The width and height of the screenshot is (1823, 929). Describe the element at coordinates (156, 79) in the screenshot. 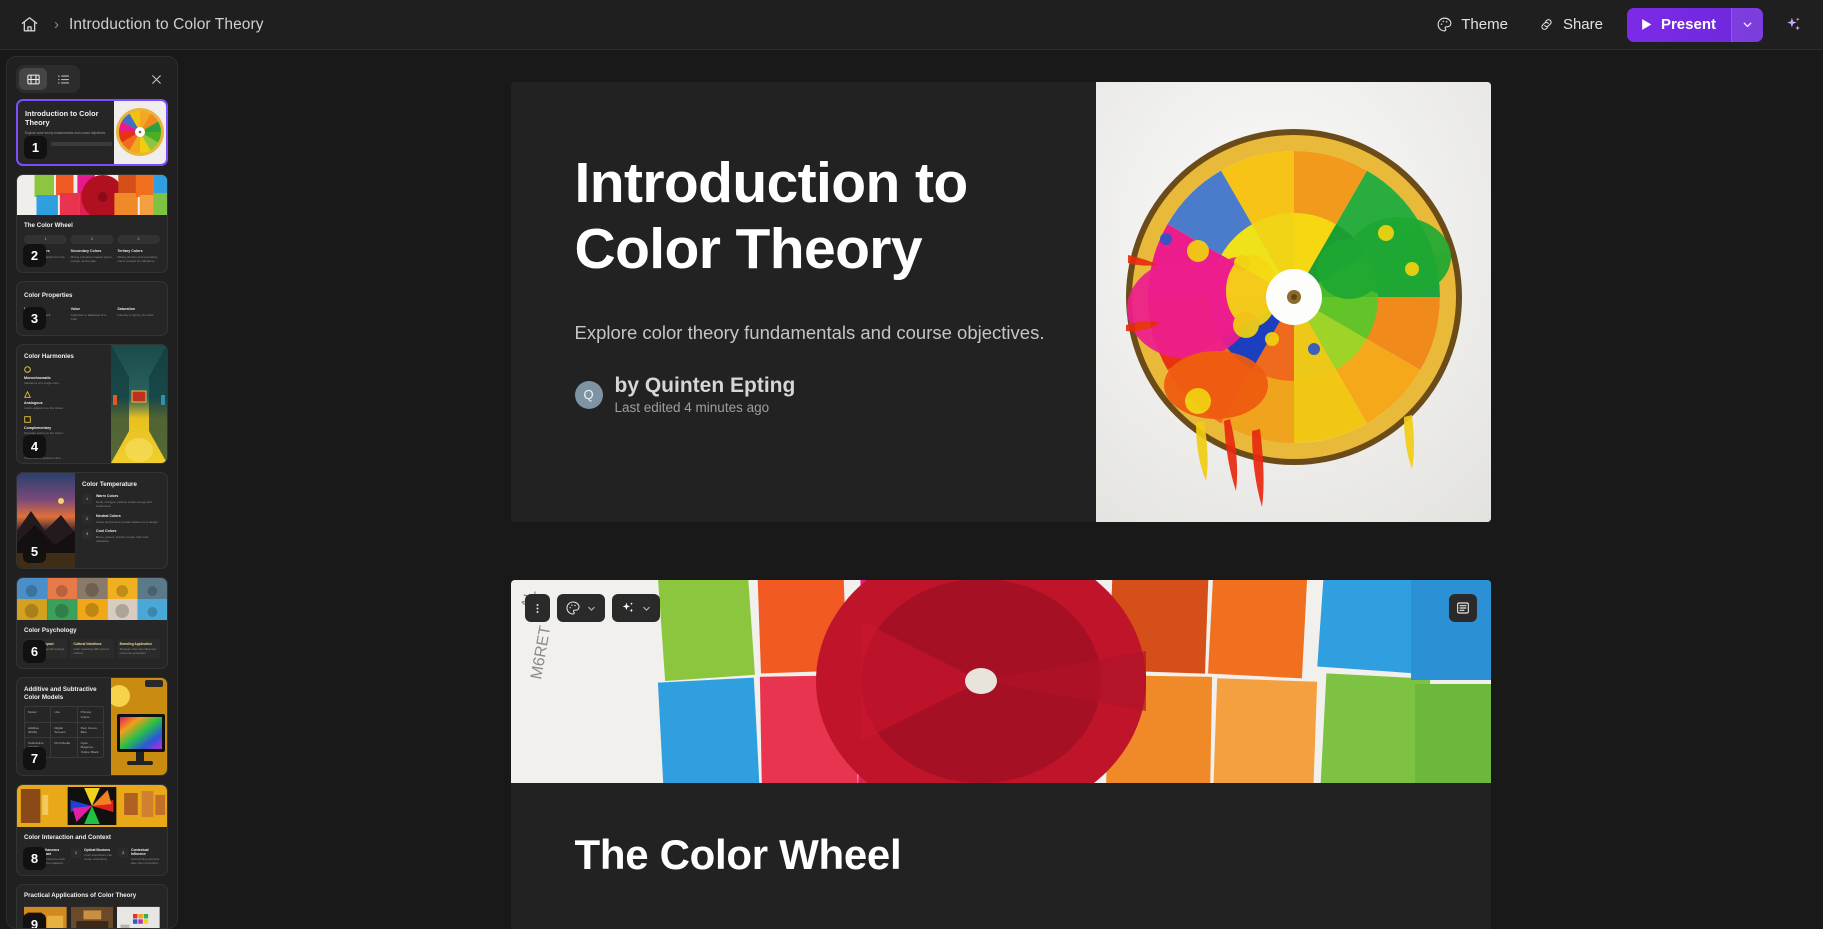

I see `close-panel-button` at that location.